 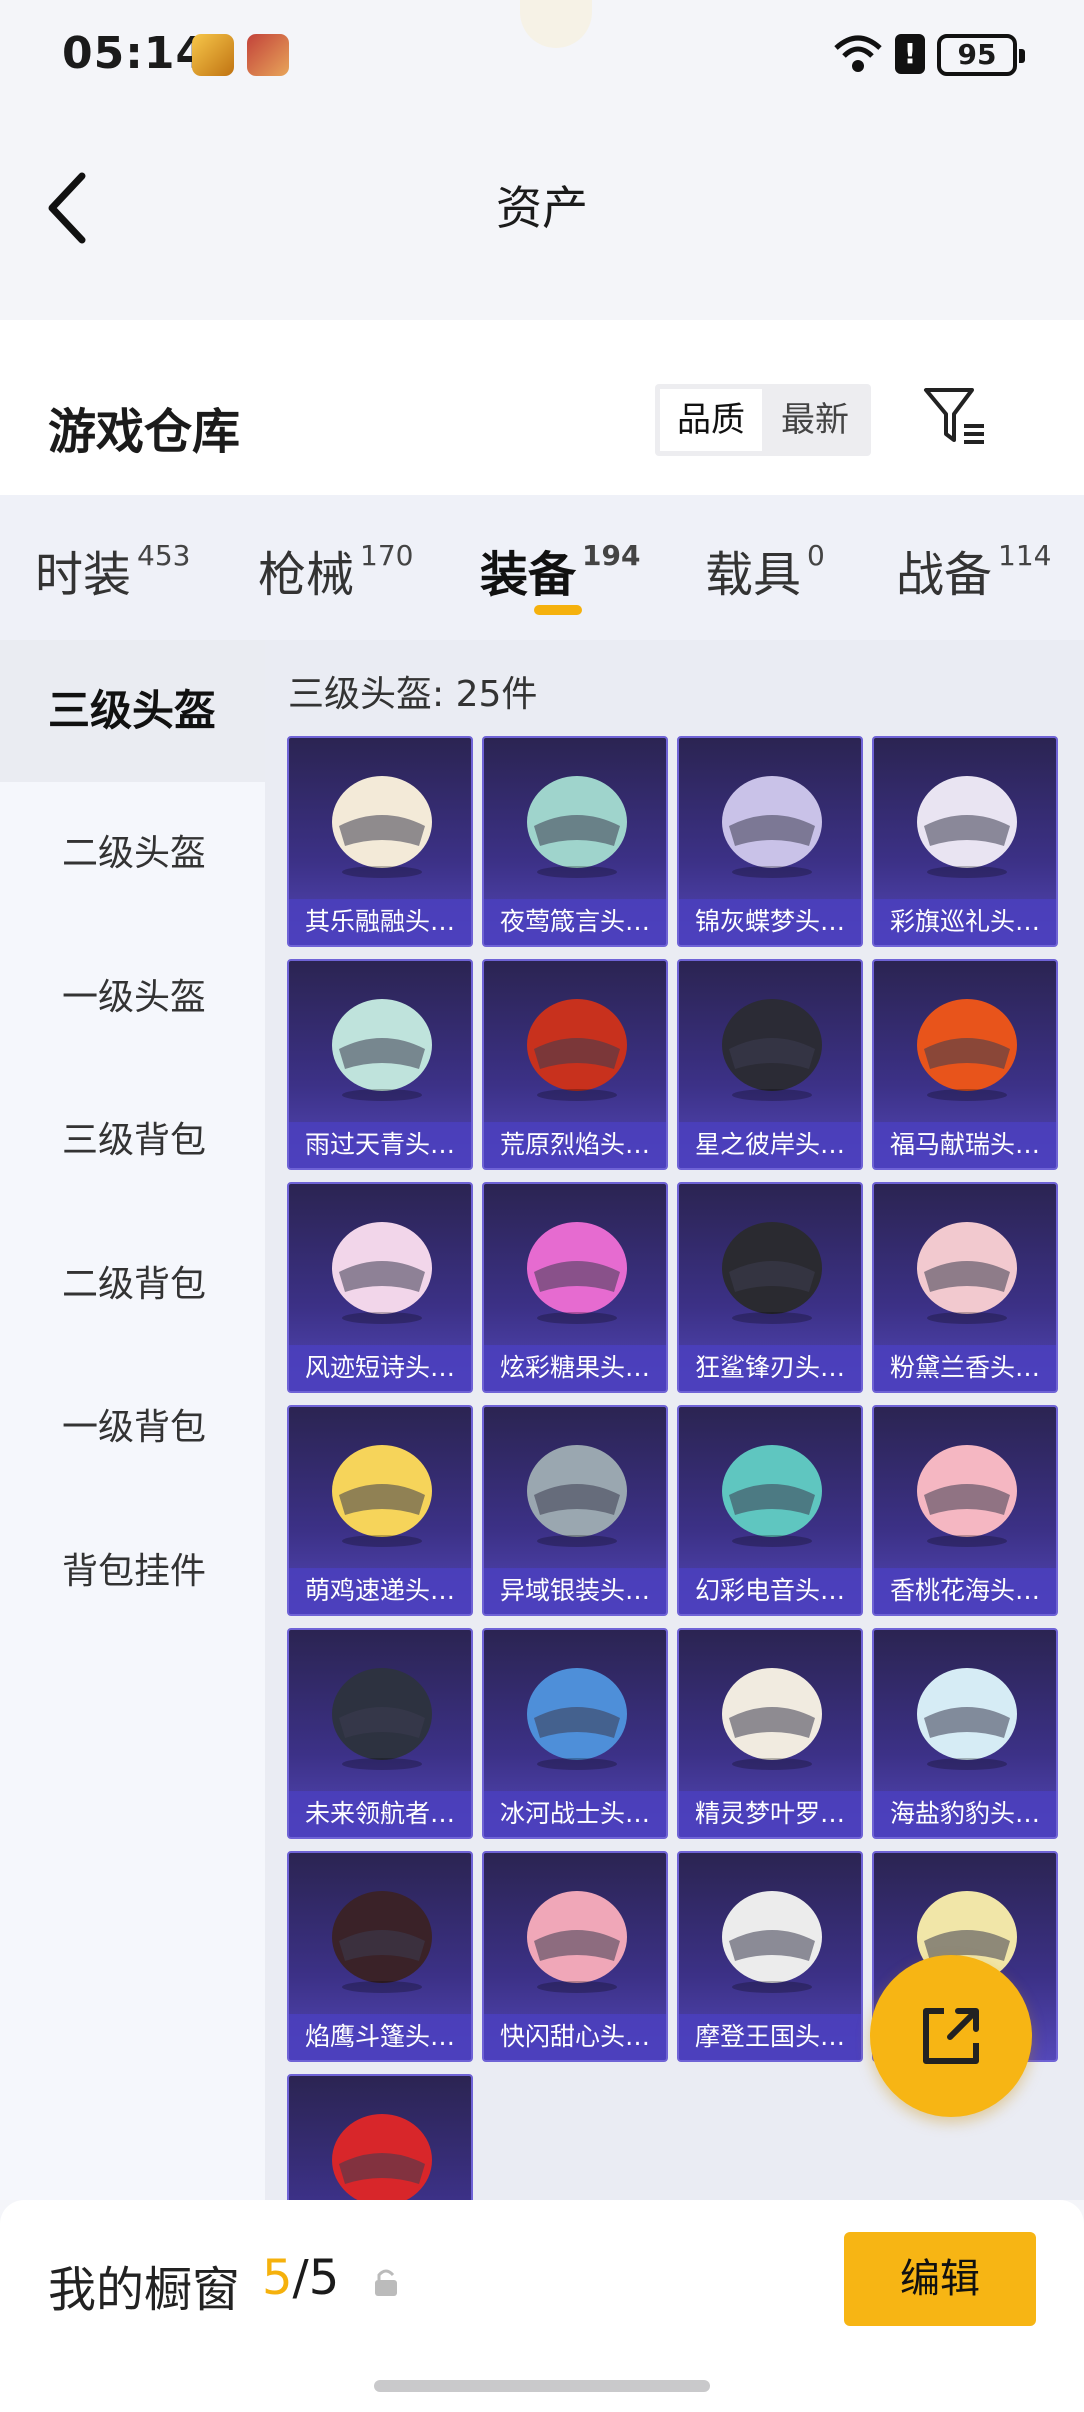 I want to click on tab-count: 0, so click(x=816, y=555).